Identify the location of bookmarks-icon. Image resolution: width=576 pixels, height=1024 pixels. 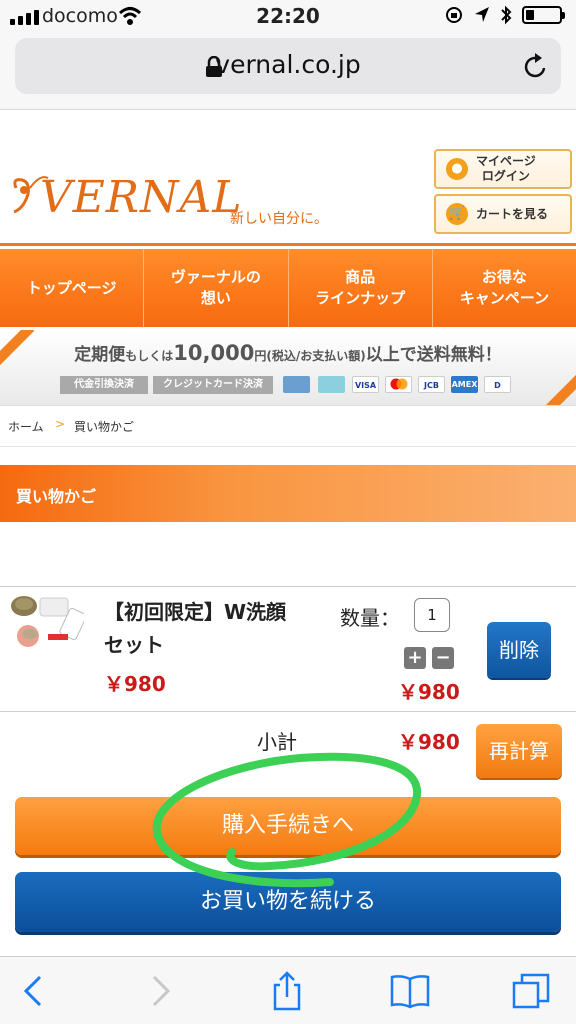
(410, 991).